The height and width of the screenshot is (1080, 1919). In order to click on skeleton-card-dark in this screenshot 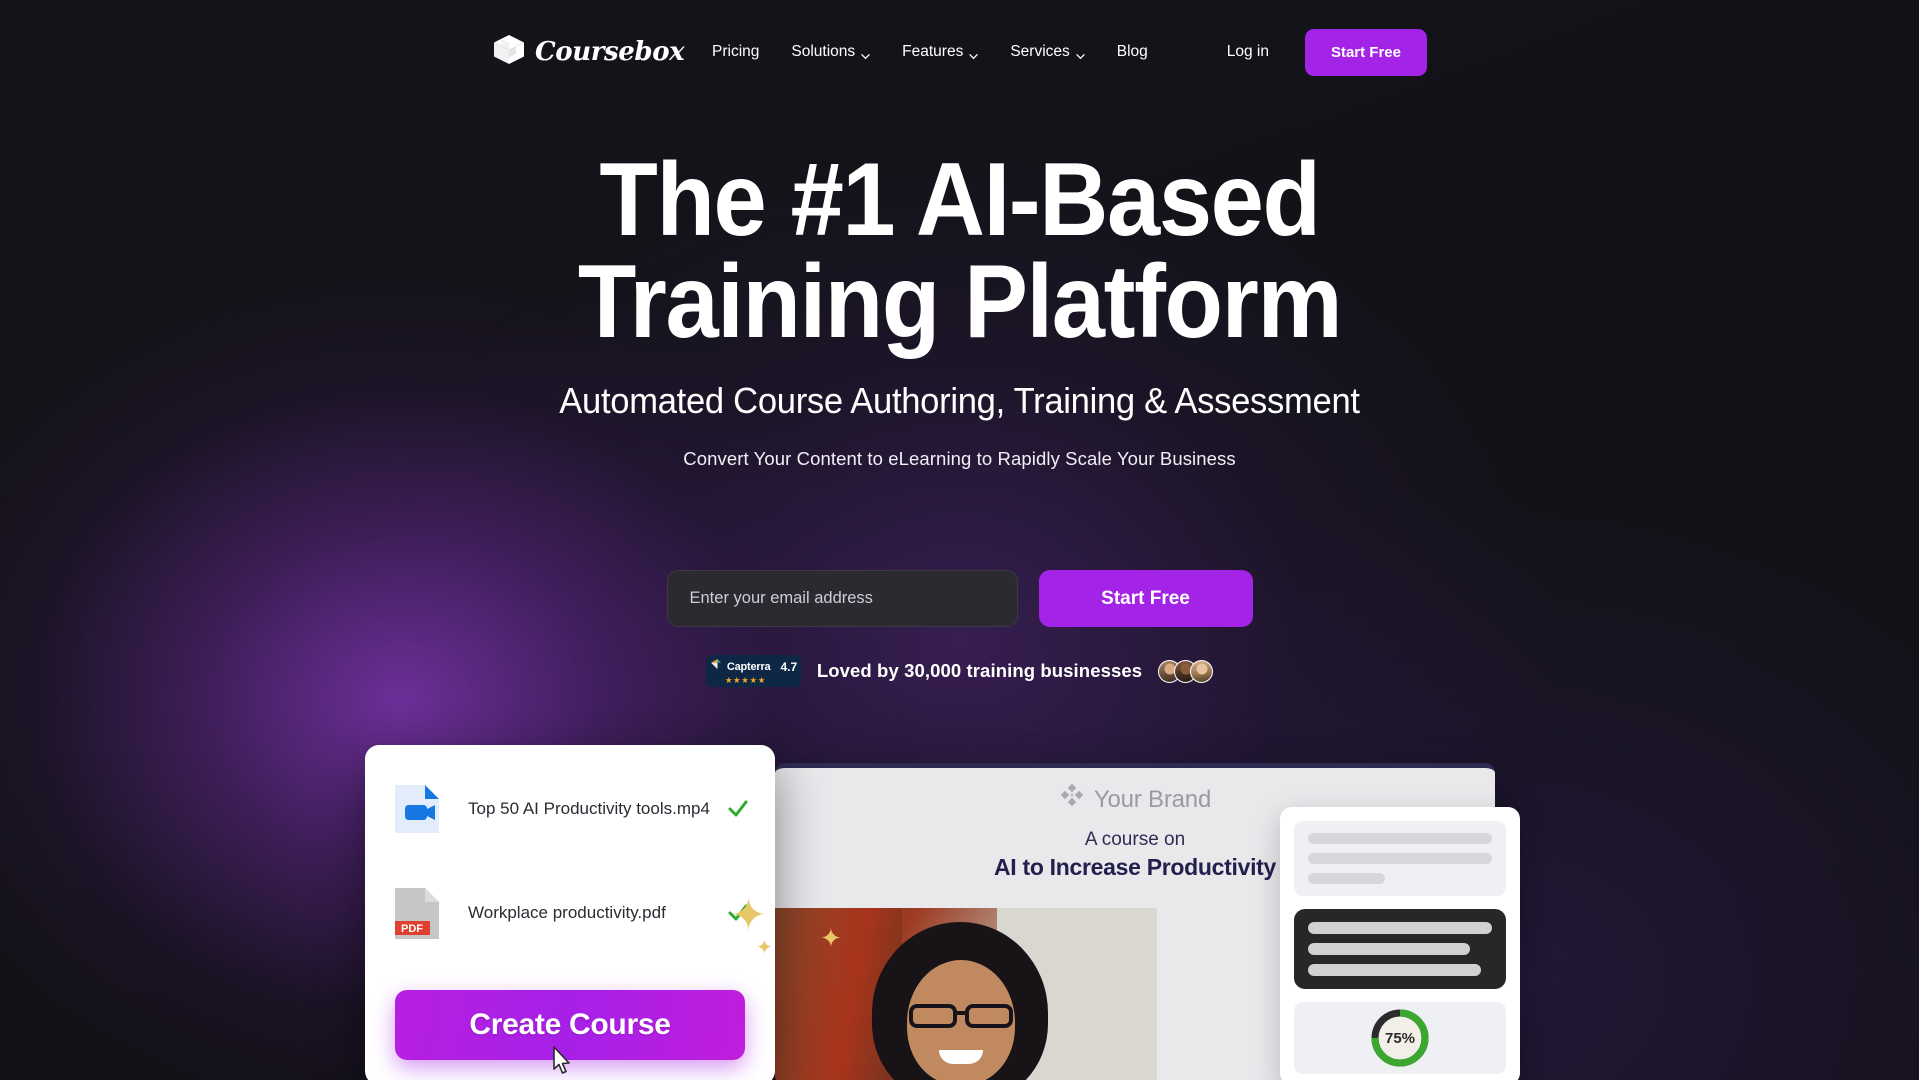, I will do `click(1400, 949)`.